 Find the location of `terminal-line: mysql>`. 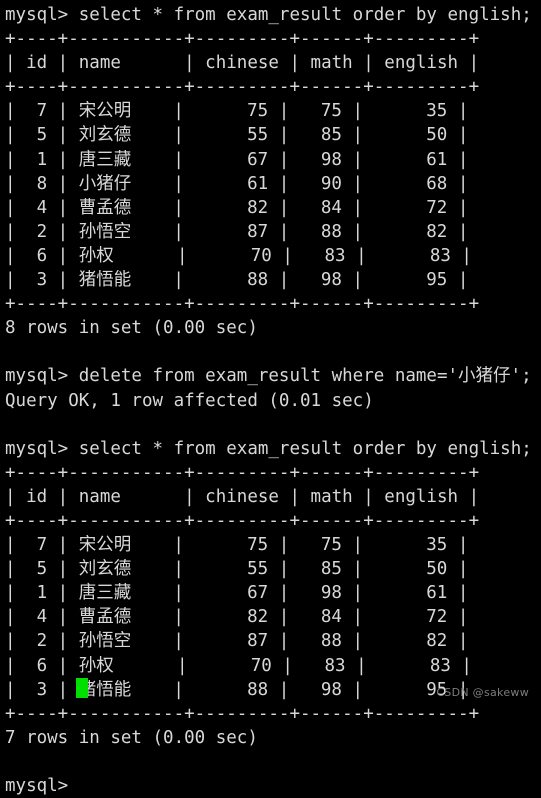

terminal-line: mysql> is located at coordinates (42, 786).